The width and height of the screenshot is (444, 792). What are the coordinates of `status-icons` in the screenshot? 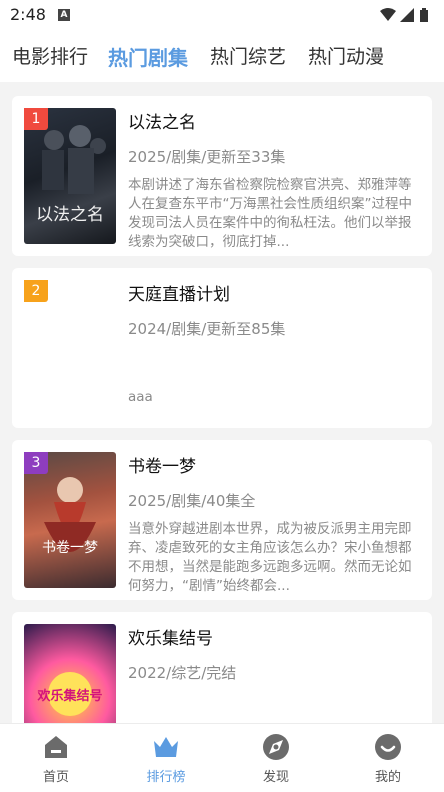 It's located at (406, 15).